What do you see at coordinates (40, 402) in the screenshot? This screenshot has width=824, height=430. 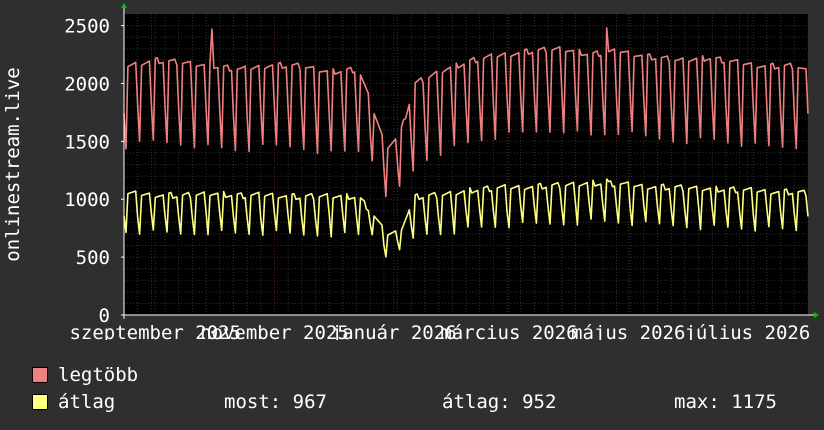 I see `legend-swatch-avg` at bounding box center [40, 402].